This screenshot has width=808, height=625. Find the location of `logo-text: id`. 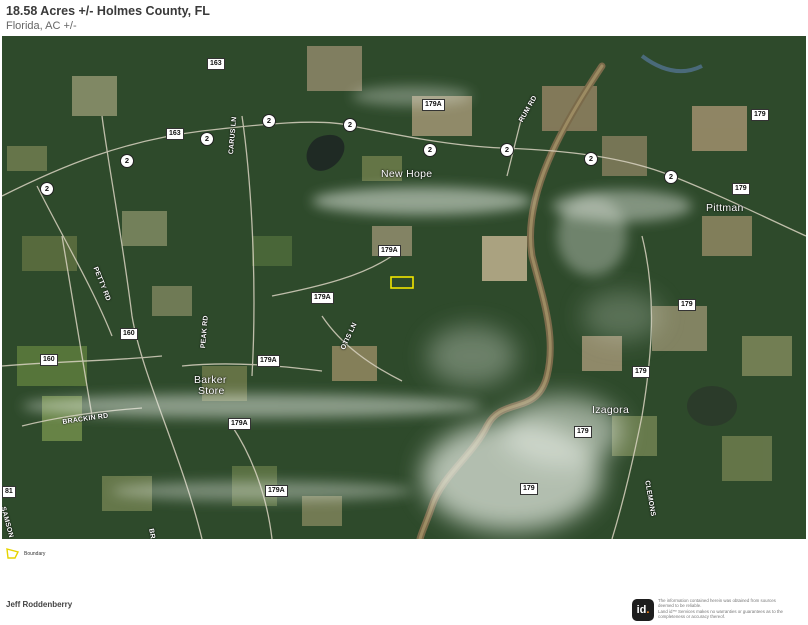

logo-text: id is located at coordinates (641, 610).